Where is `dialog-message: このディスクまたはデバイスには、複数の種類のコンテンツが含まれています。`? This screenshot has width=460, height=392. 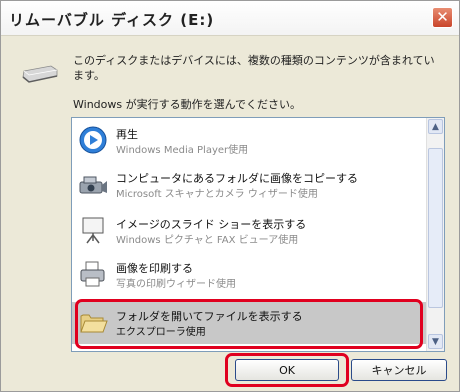
dialog-message: このディスクまたはデバイスには、複数の種類のコンテンツが含まれています。 is located at coordinates (254, 68).